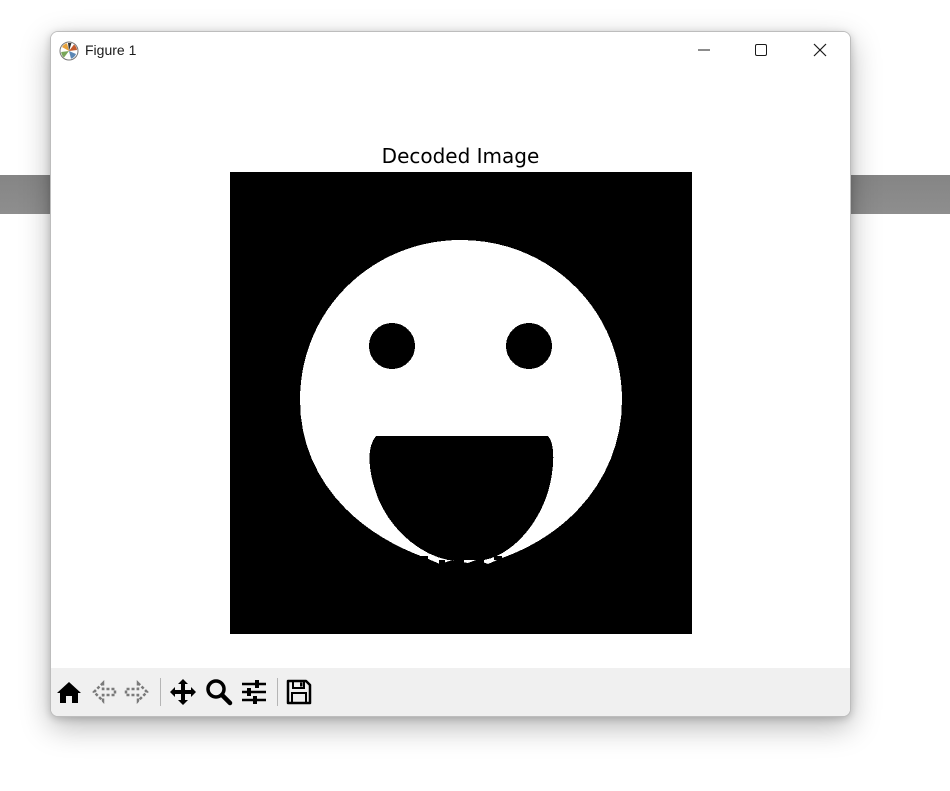 The height and width of the screenshot is (791, 950). I want to click on home-button, so click(69, 692).